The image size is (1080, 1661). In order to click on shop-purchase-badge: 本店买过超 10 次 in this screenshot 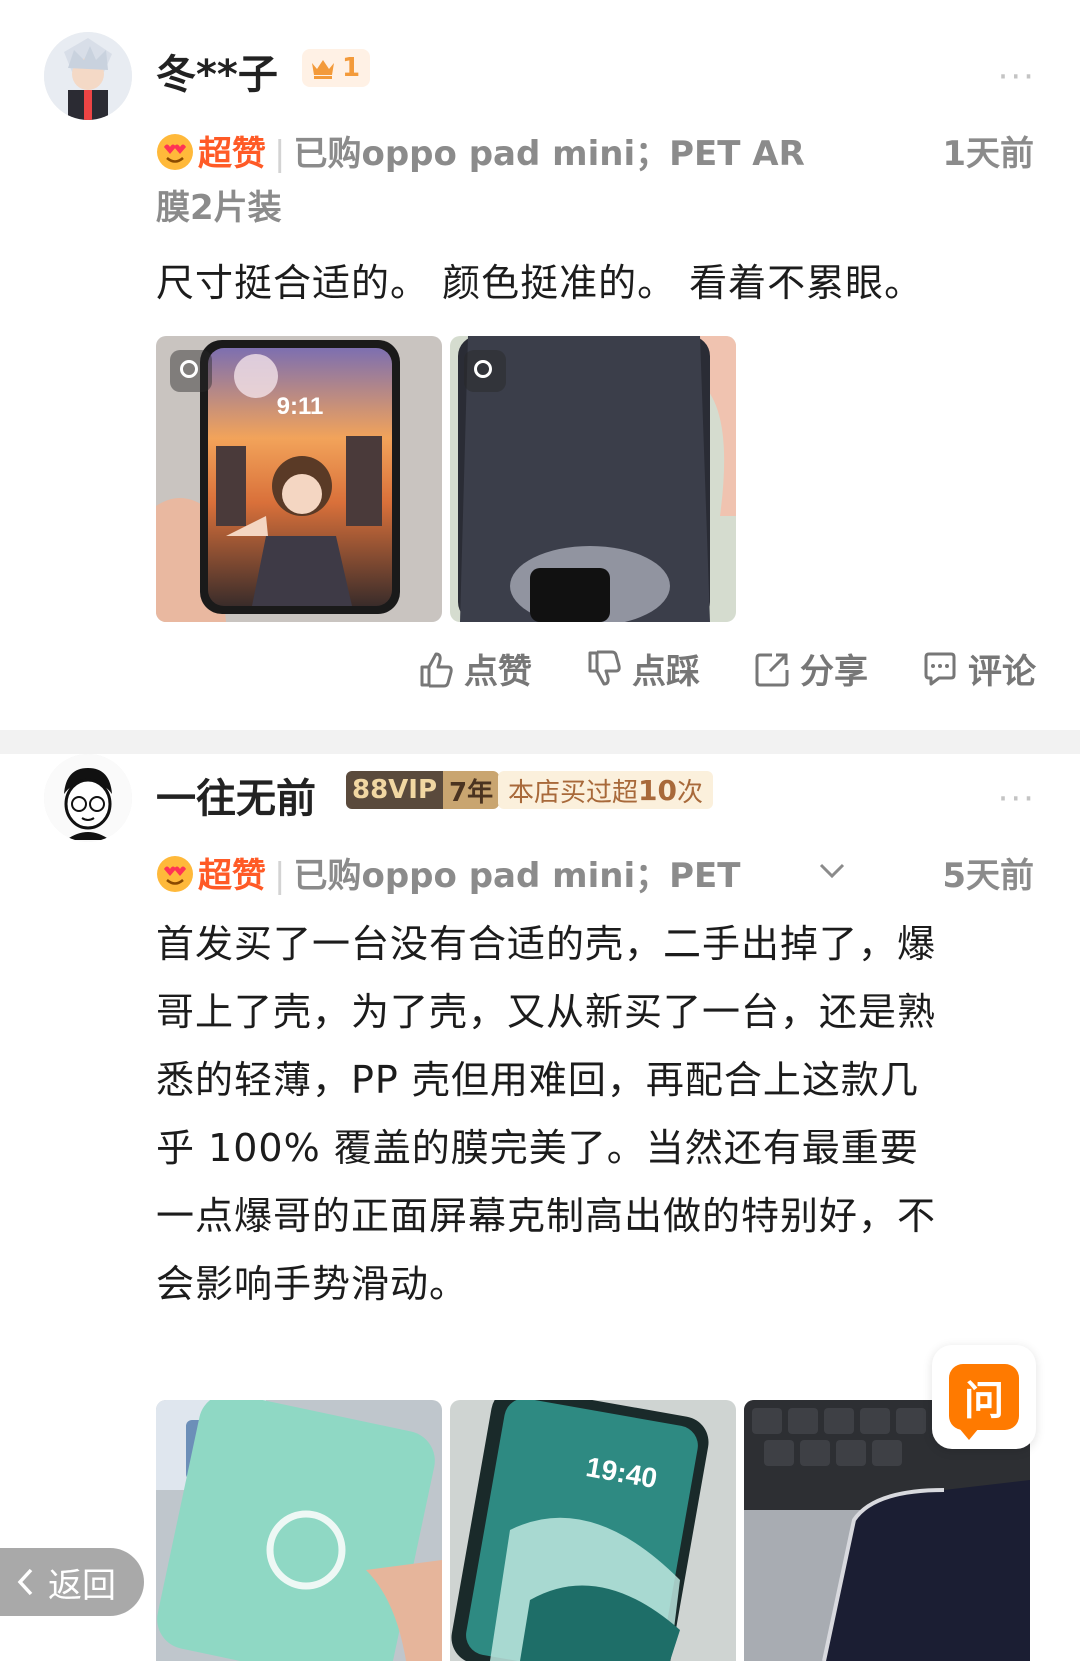, I will do `click(605, 790)`.